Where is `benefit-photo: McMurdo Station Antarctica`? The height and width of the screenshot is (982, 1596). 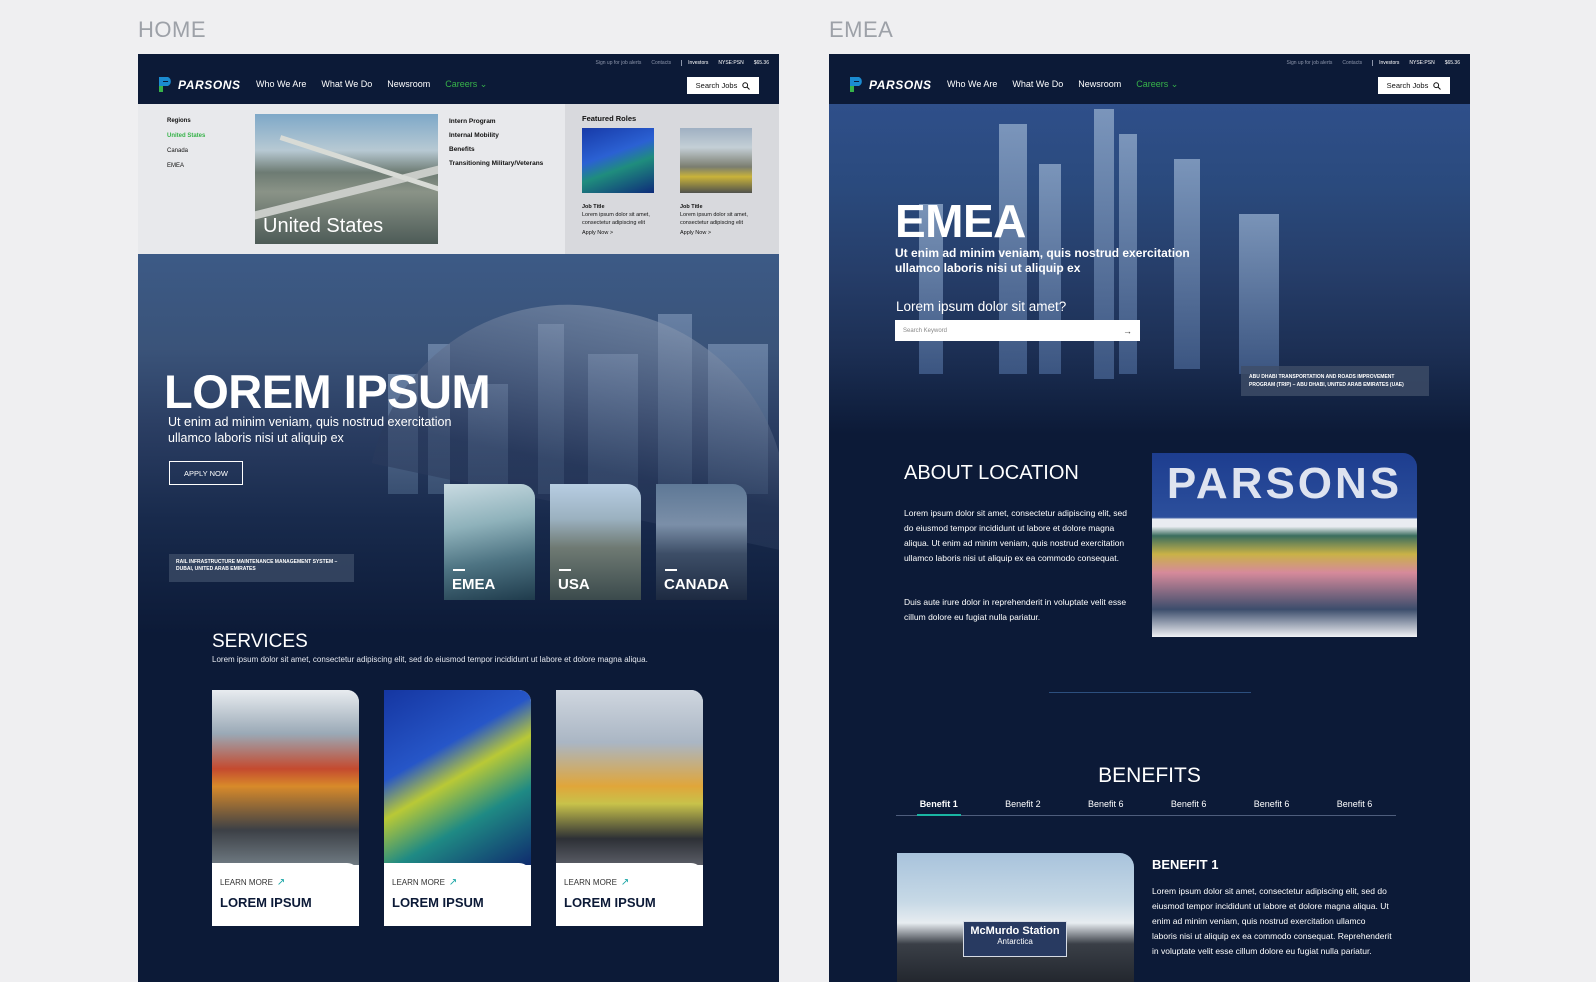 benefit-photo: McMurdo Station Antarctica is located at coordinates (1015, 917).